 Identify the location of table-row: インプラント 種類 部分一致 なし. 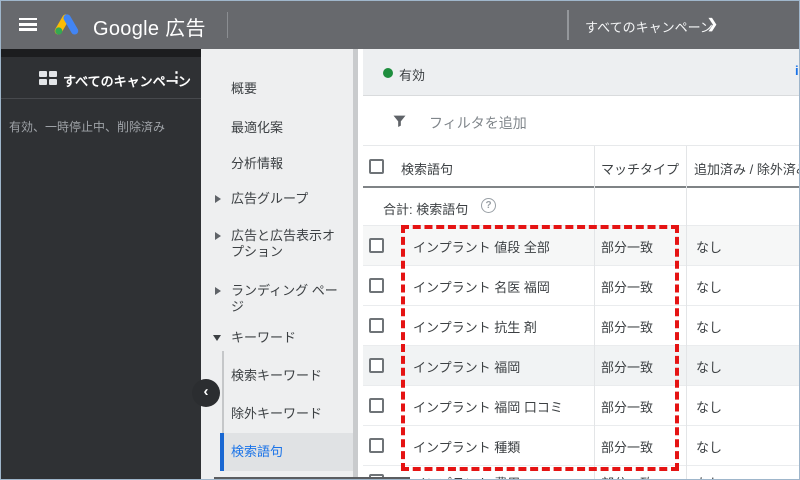
(581, 446).